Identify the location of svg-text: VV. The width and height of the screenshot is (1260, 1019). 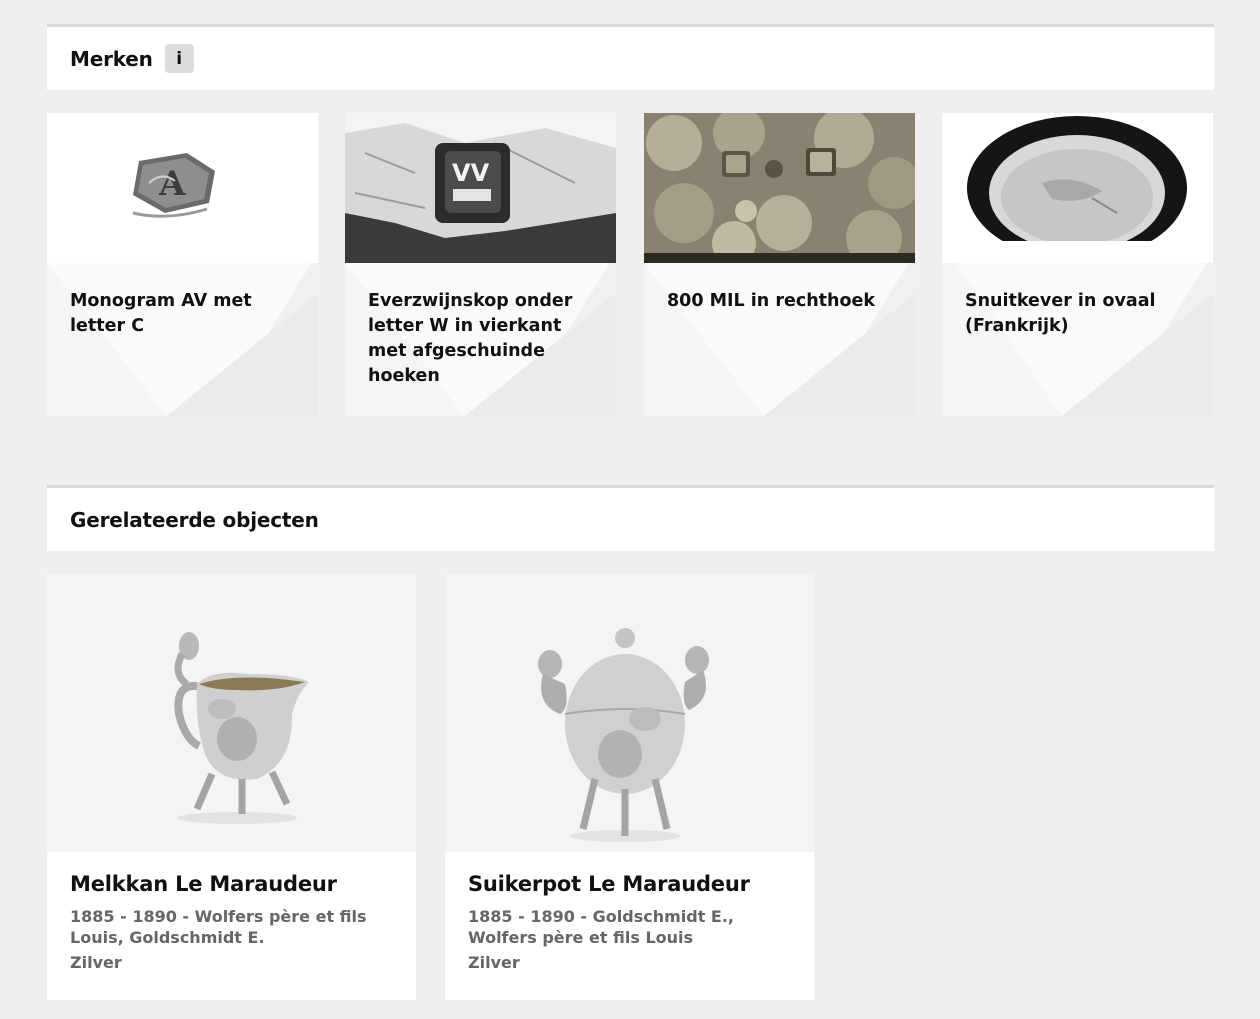
(471, 173).